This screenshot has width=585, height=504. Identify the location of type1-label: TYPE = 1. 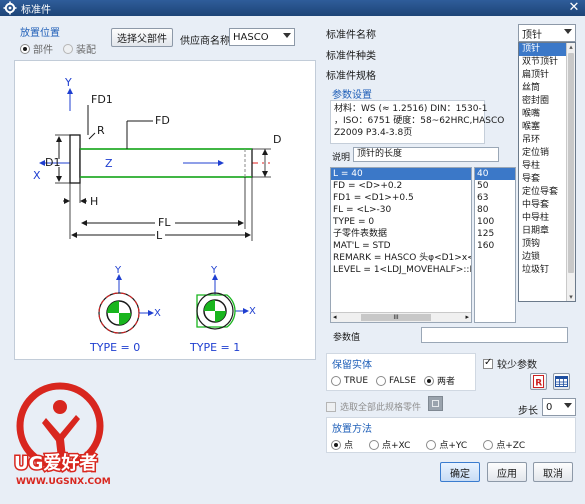
(214, 347).